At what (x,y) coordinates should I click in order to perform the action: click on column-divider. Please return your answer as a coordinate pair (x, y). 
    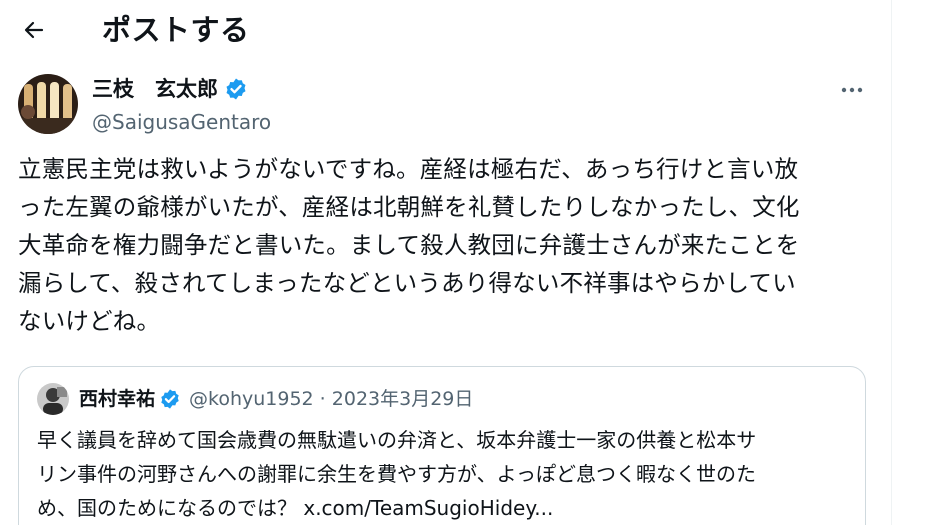
    Looking at the image, I should click on (891, 262).